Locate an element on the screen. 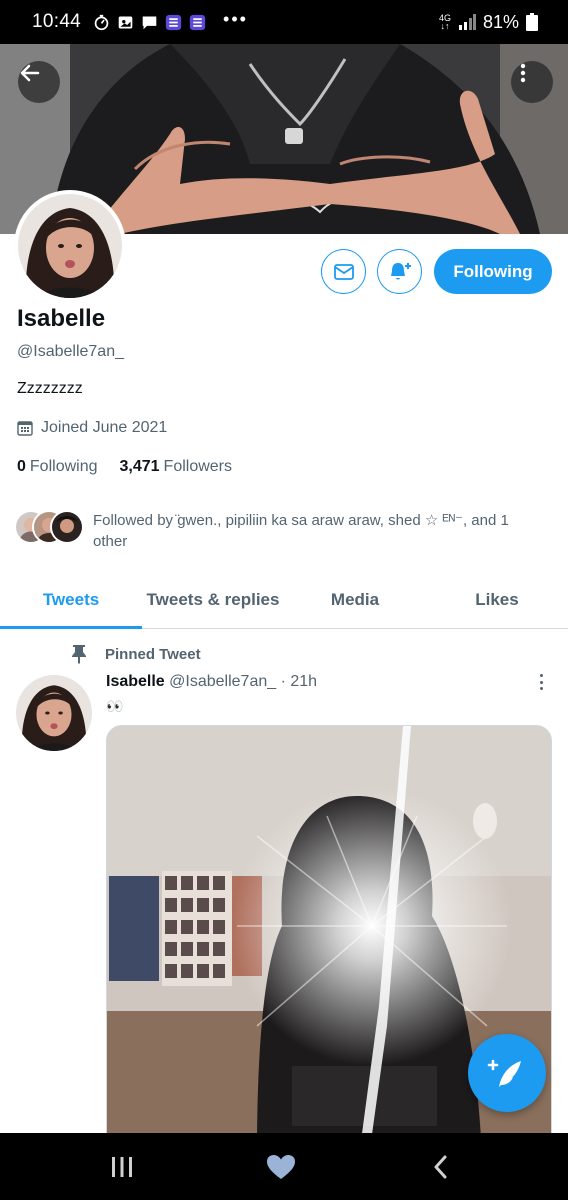  compose-tweet-button is located at coordinates (507, 1073).